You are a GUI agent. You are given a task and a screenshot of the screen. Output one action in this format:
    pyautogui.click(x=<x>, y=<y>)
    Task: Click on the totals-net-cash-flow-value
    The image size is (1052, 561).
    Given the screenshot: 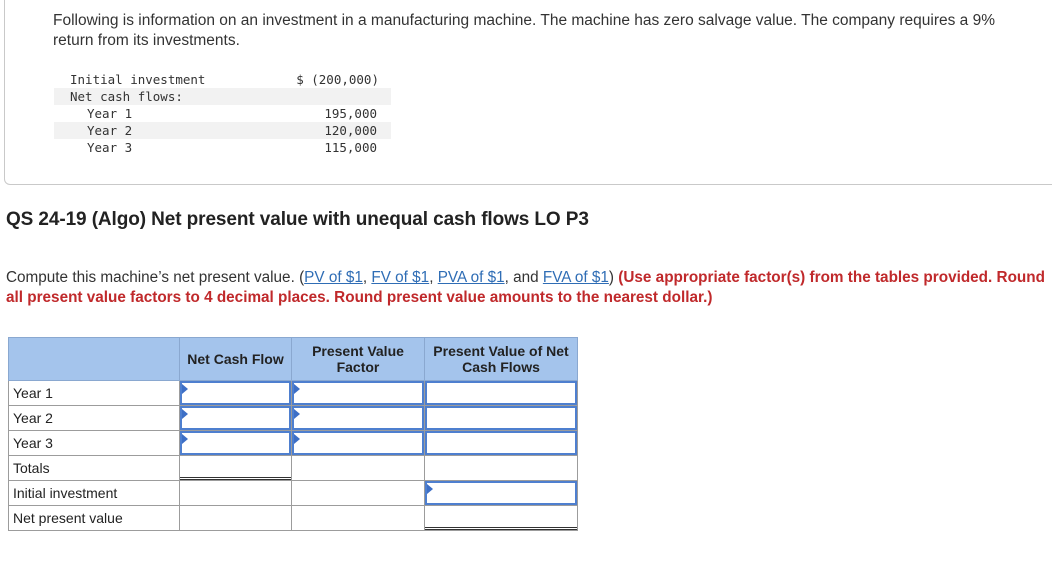 What is the action you would take?
    pyautogui.click(x=235, y=468)
    